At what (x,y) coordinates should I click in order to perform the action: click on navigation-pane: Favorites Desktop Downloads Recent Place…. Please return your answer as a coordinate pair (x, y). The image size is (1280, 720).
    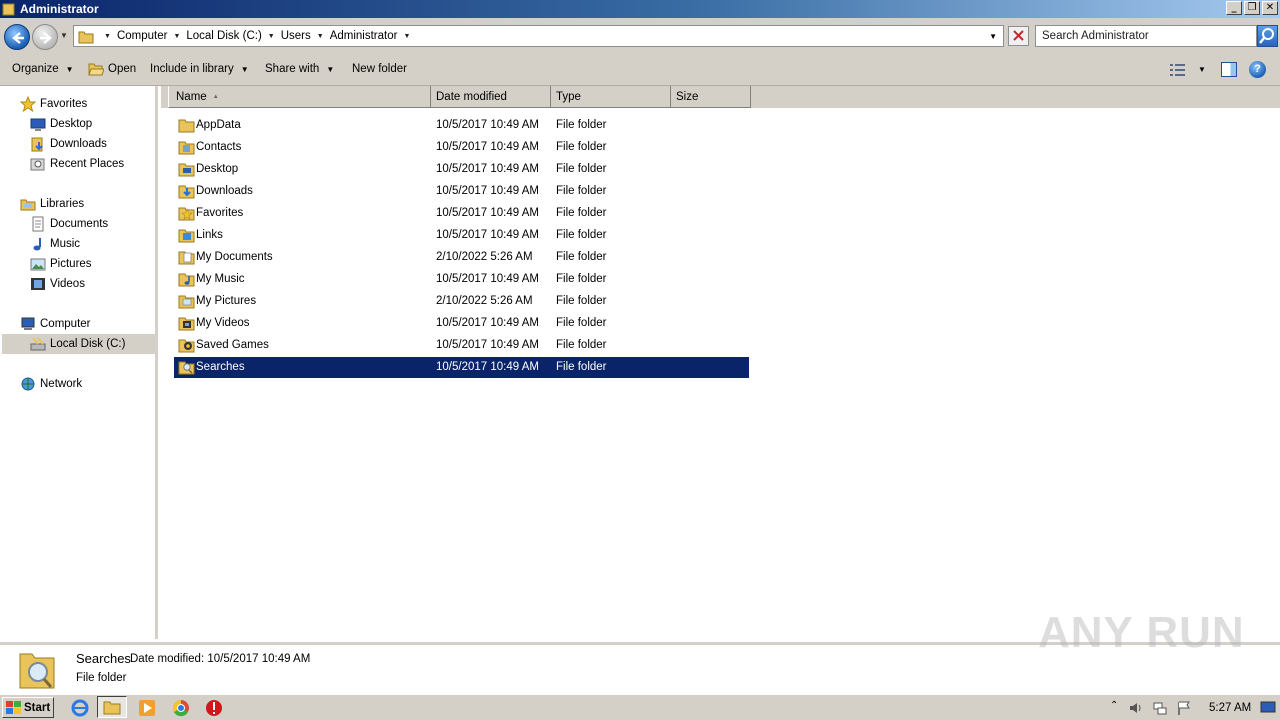
    Looking at the image, I should click on (79, 362).